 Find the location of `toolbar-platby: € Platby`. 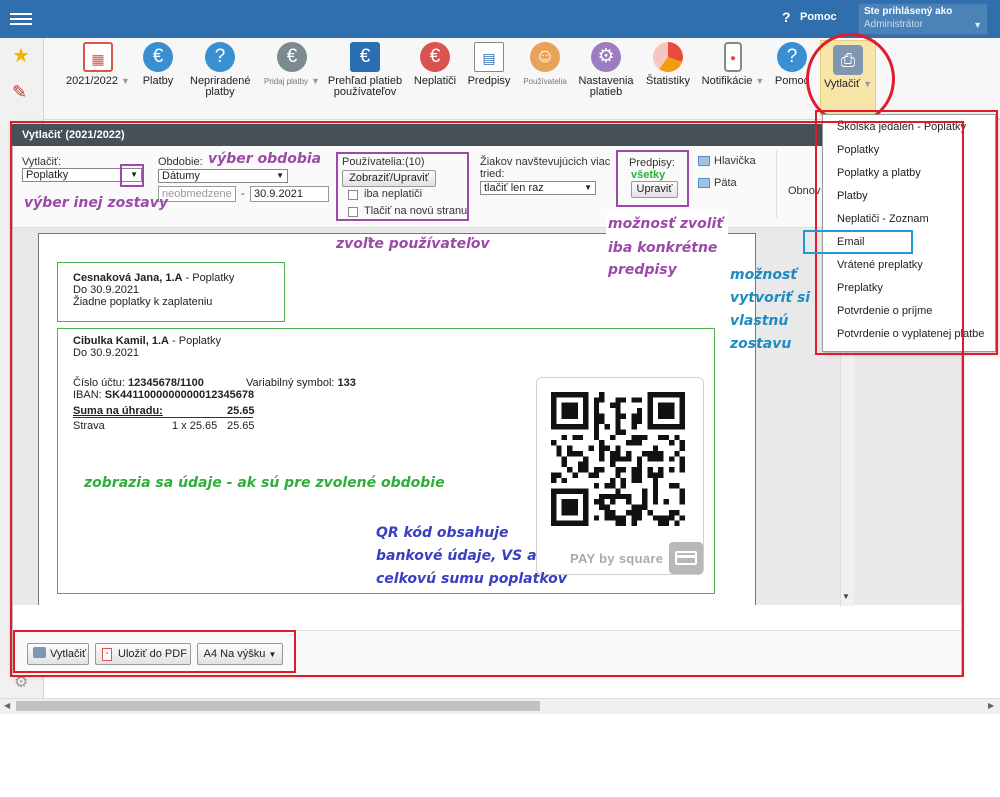

toolbar-platby: € Platby is located at coordinates (158, 64).